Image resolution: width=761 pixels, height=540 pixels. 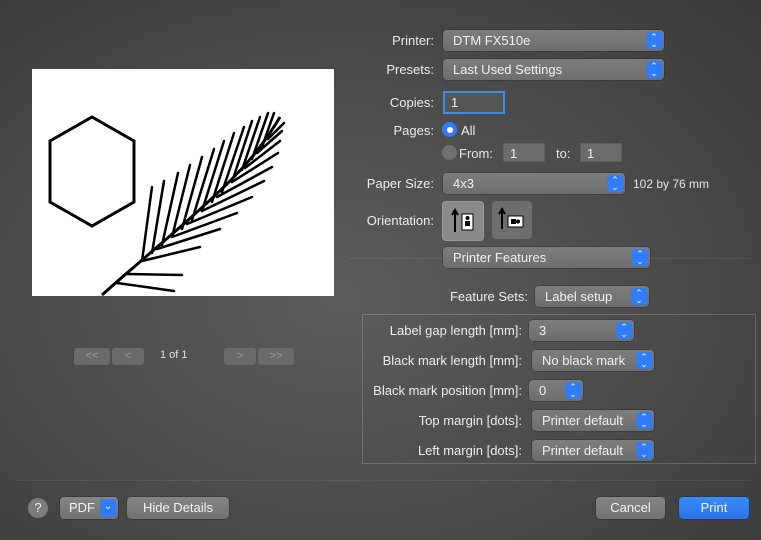 What do you see at coordinates (630, 508) in the screenshot?
I see `cancel-button: Cancel` at bounding box center [630, 508].